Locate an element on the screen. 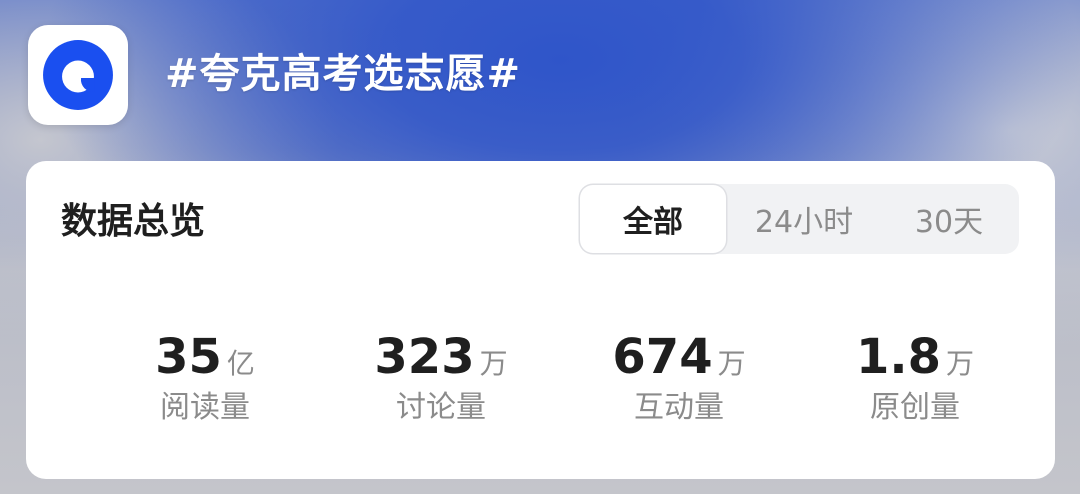 Image resolution: width=1080 pixels, height=494 pixels. tab-all: 全部 is located at coordinates (653, 219).